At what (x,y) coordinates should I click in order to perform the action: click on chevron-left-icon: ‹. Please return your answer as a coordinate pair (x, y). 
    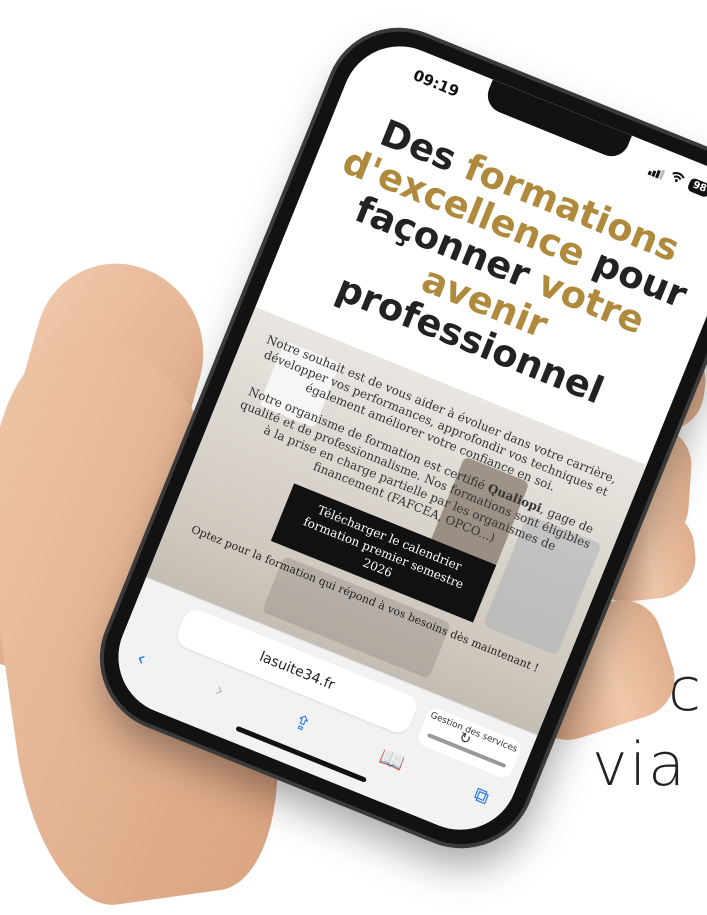
    Looking at the image, I should click on (141, 657).